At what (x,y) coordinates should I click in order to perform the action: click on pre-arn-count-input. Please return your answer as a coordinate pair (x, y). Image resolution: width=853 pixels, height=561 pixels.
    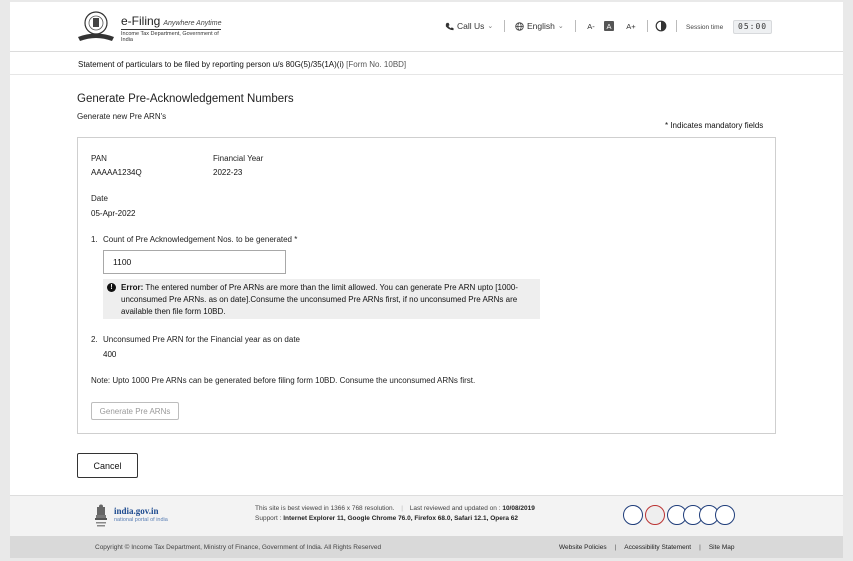
    Looking at the image, I should click on (194, 262).